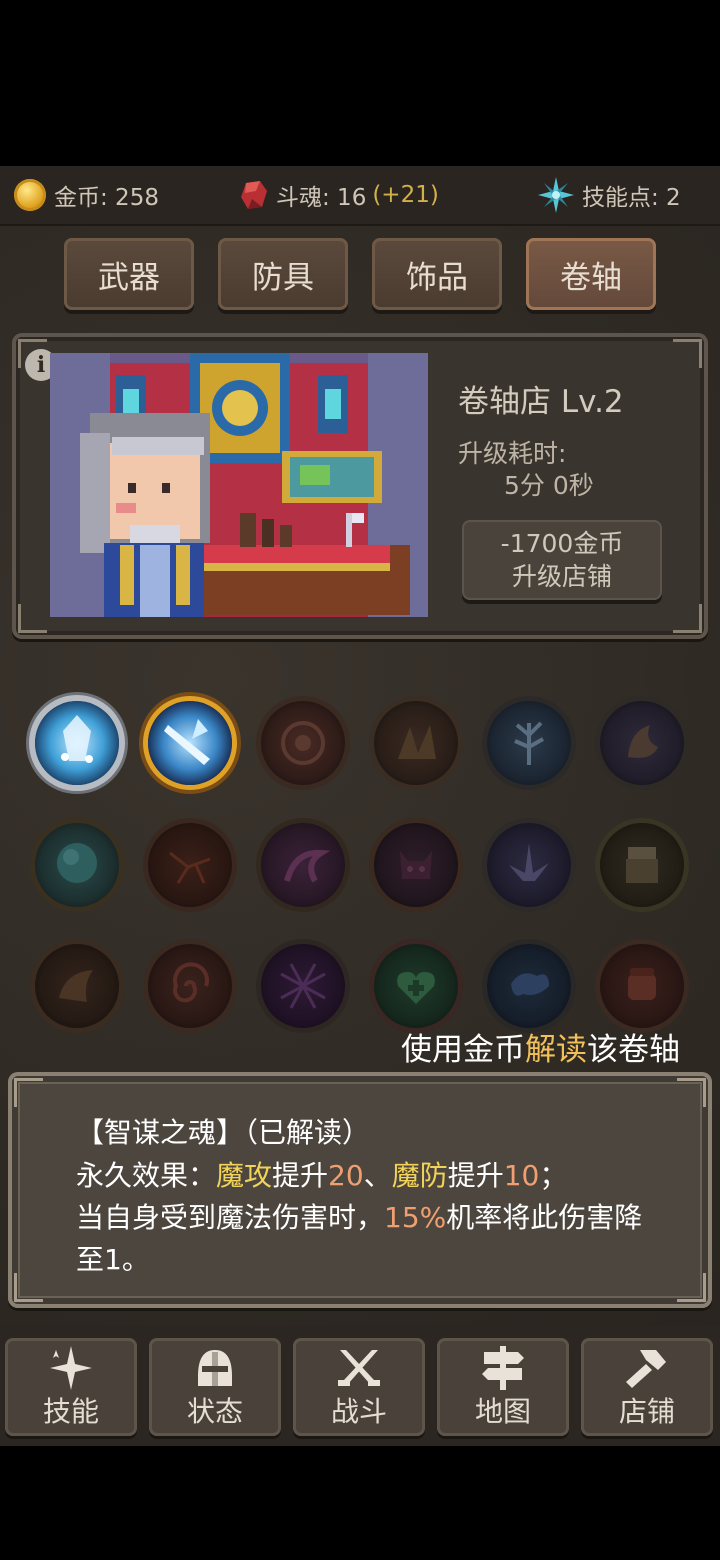 The height and width of the screenshot is (1560, 720). What do you see at coordinates (562, 560) in the screenshot?
I see `upgrade-shop-button: -1700金币 升级店铺` at bounding box center [562, 560].